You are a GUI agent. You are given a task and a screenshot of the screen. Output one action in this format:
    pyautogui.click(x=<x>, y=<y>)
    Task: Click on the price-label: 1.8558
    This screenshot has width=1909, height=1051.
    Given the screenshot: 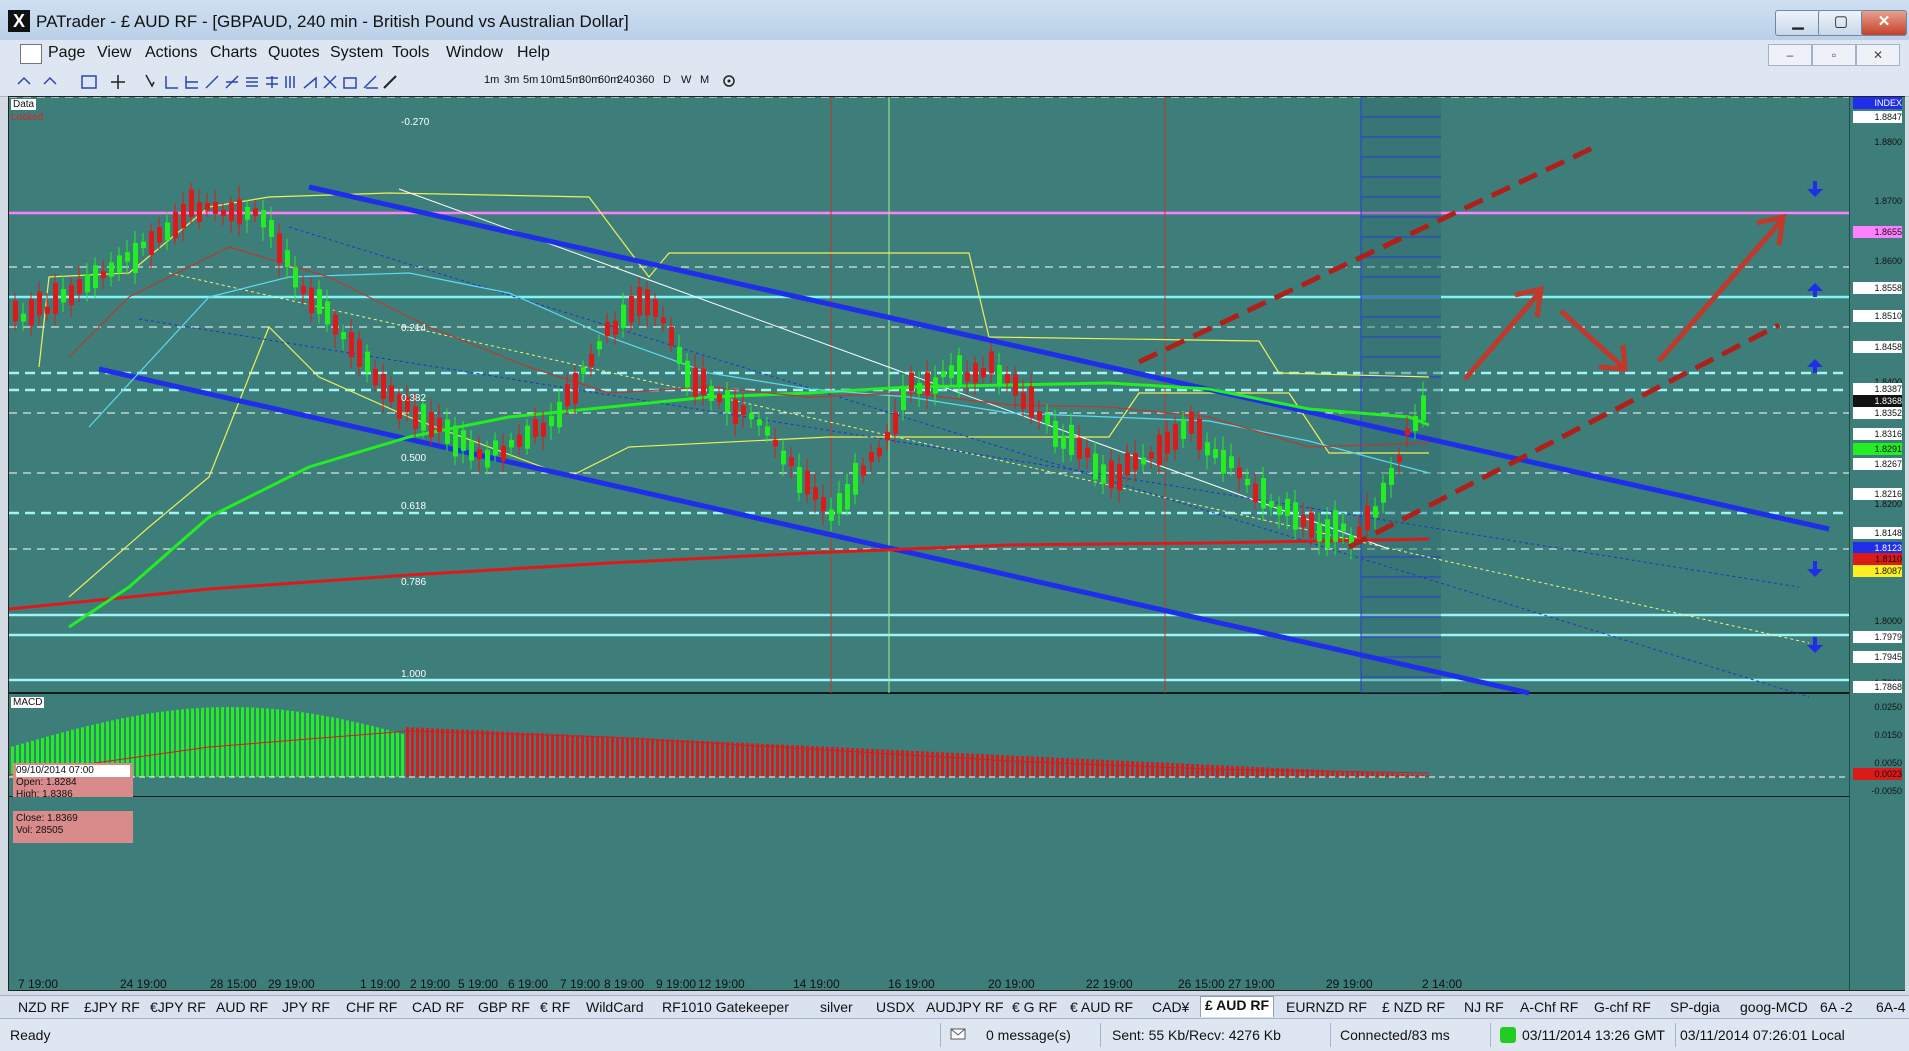 What is the action you would take?
    pyautogui.click(x=1877, y=288)
    